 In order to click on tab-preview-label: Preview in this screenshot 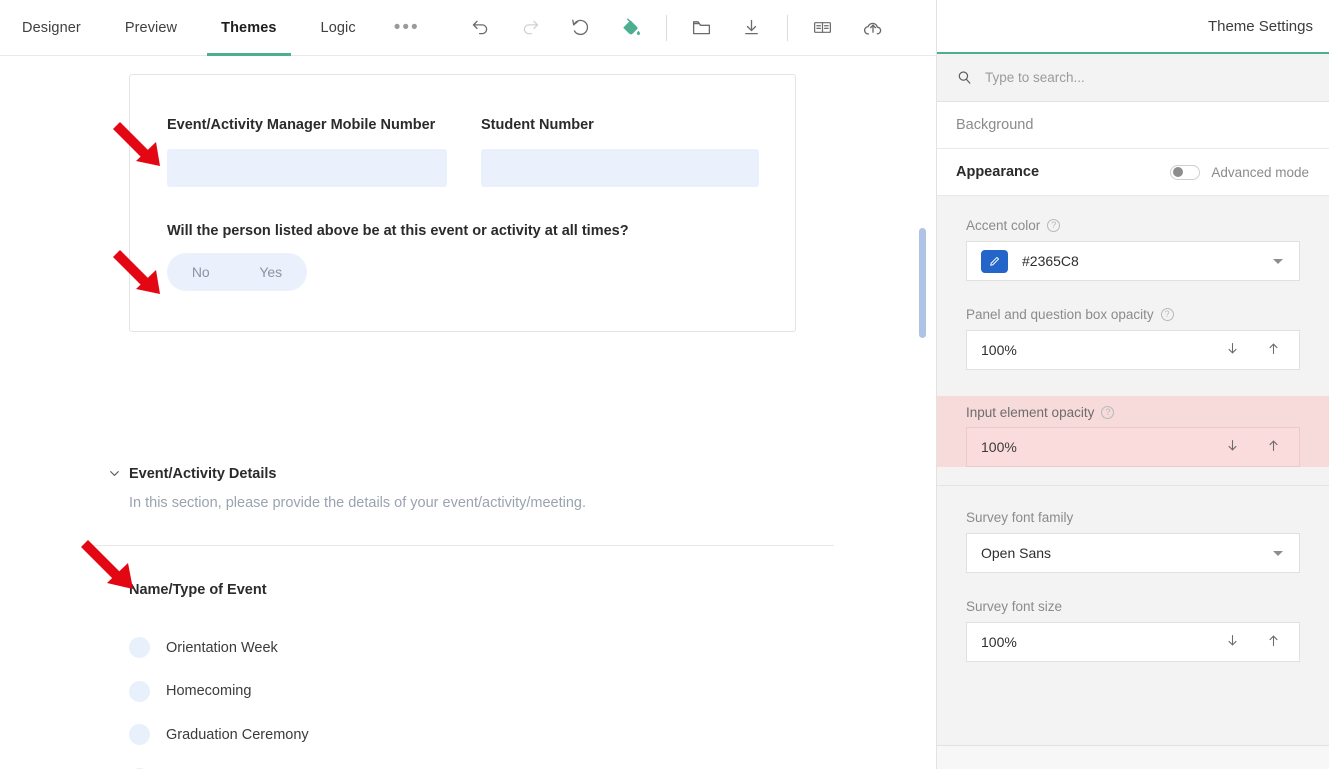, I will do `click(151, 27)`.